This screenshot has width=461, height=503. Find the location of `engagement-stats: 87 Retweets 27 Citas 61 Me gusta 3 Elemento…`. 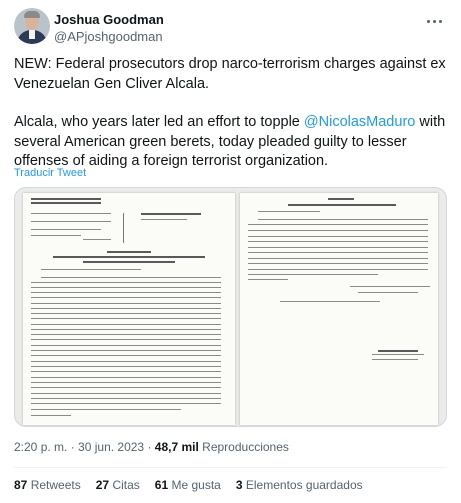

engagement-stats: 87 Retweets 27 Citas 61 Me gusta 3 Elemento… is located at coordinates (196, 485).